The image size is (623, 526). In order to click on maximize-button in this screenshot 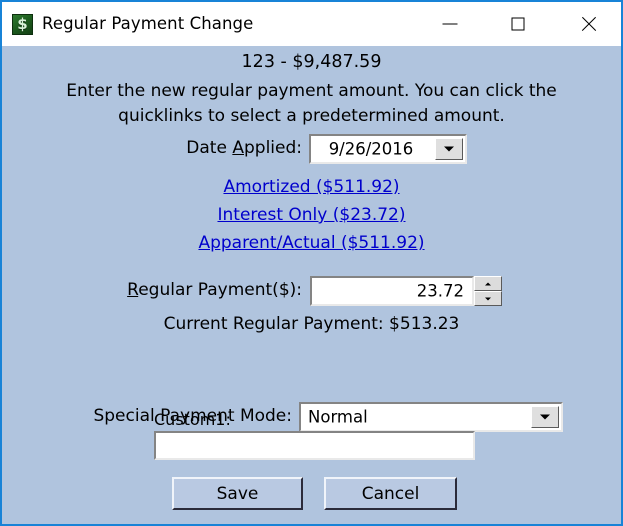, I will do `click(518, 23)`.